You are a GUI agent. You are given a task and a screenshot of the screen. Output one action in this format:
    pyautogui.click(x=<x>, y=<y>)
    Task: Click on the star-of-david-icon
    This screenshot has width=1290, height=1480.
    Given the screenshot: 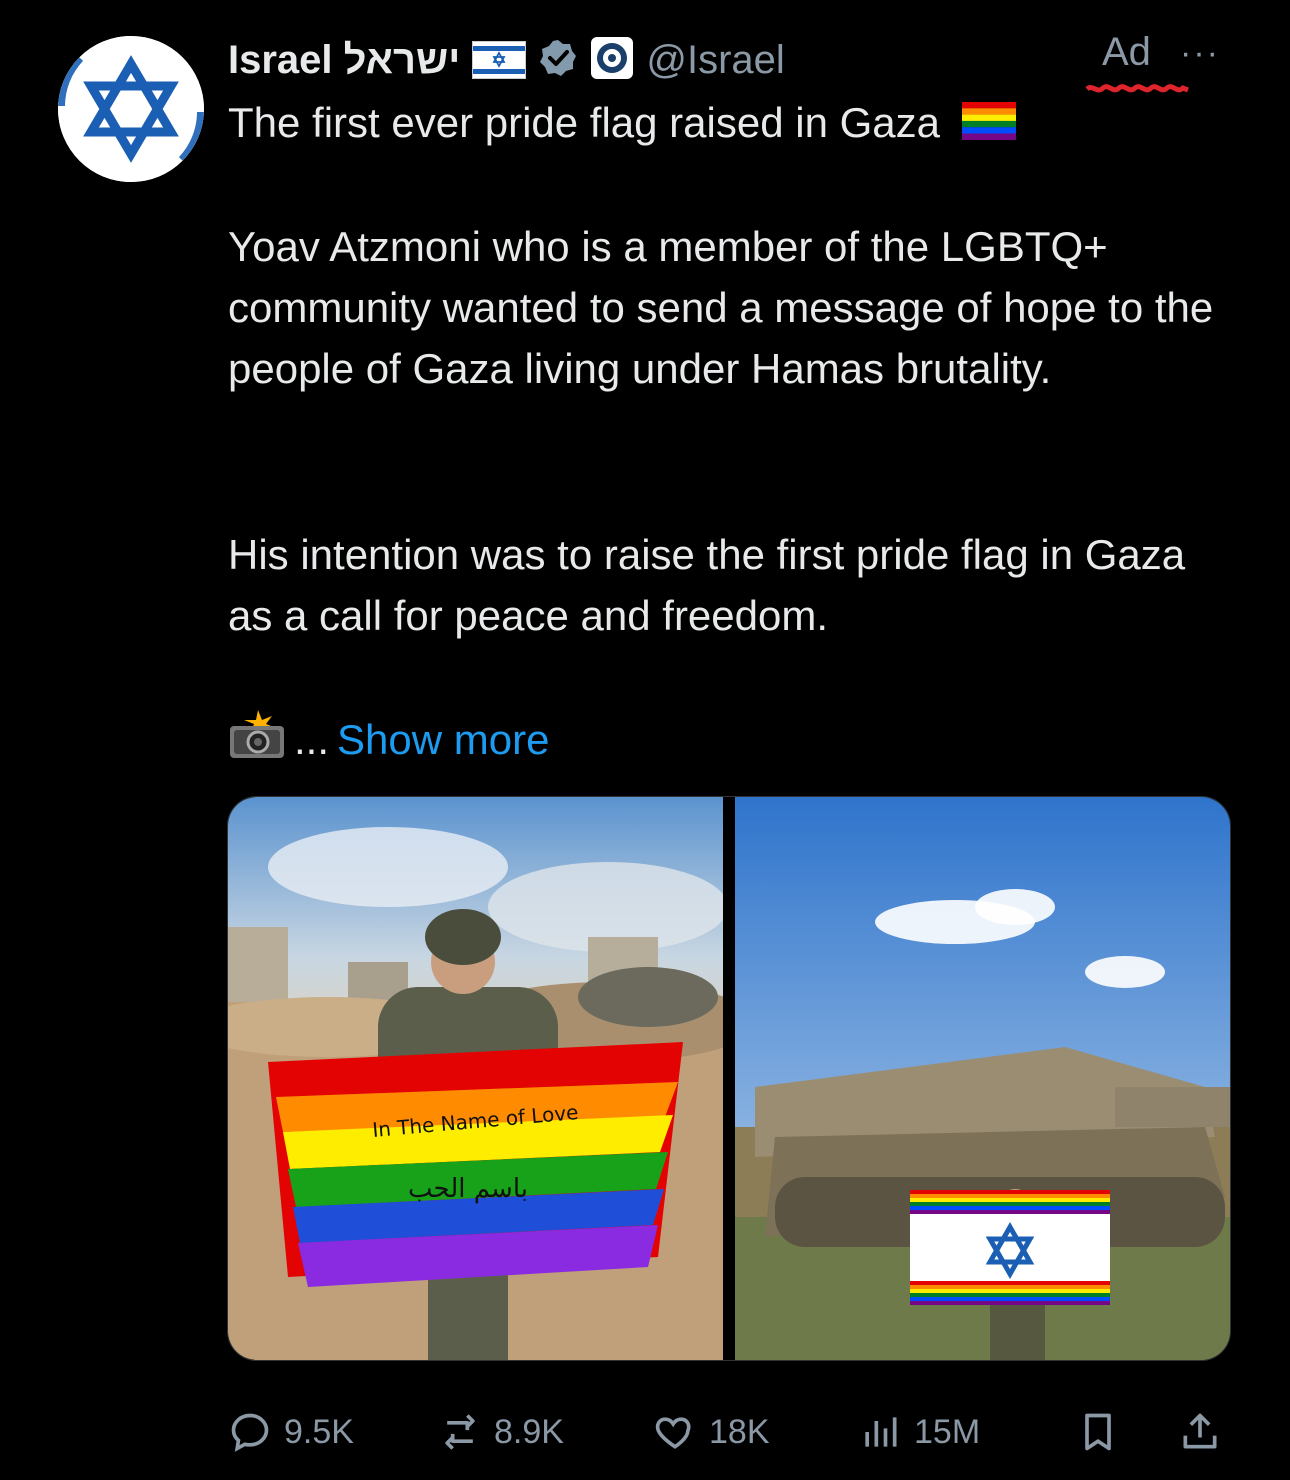 What is the action you would take?
    pyautogui.click(x=131, y=109)
    